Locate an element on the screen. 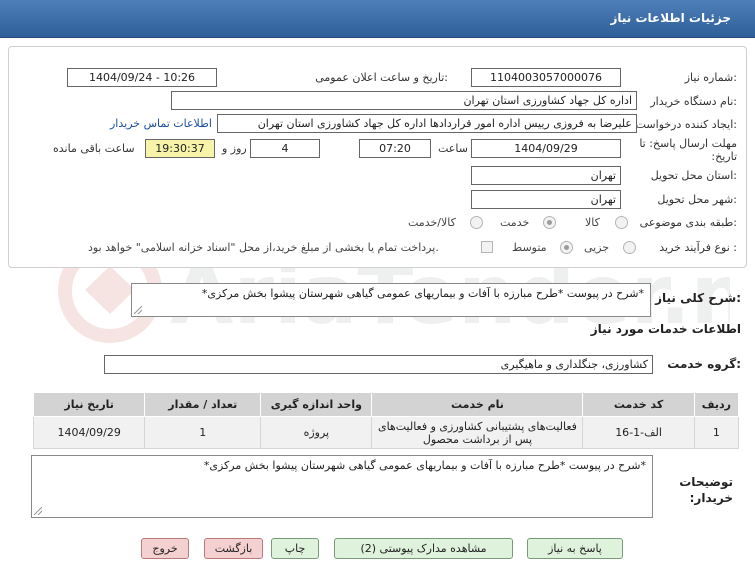 Image resolution: width=755 pixels, height=574 pixels. cell-row-number: 1 is located at coordinates (716, 432).